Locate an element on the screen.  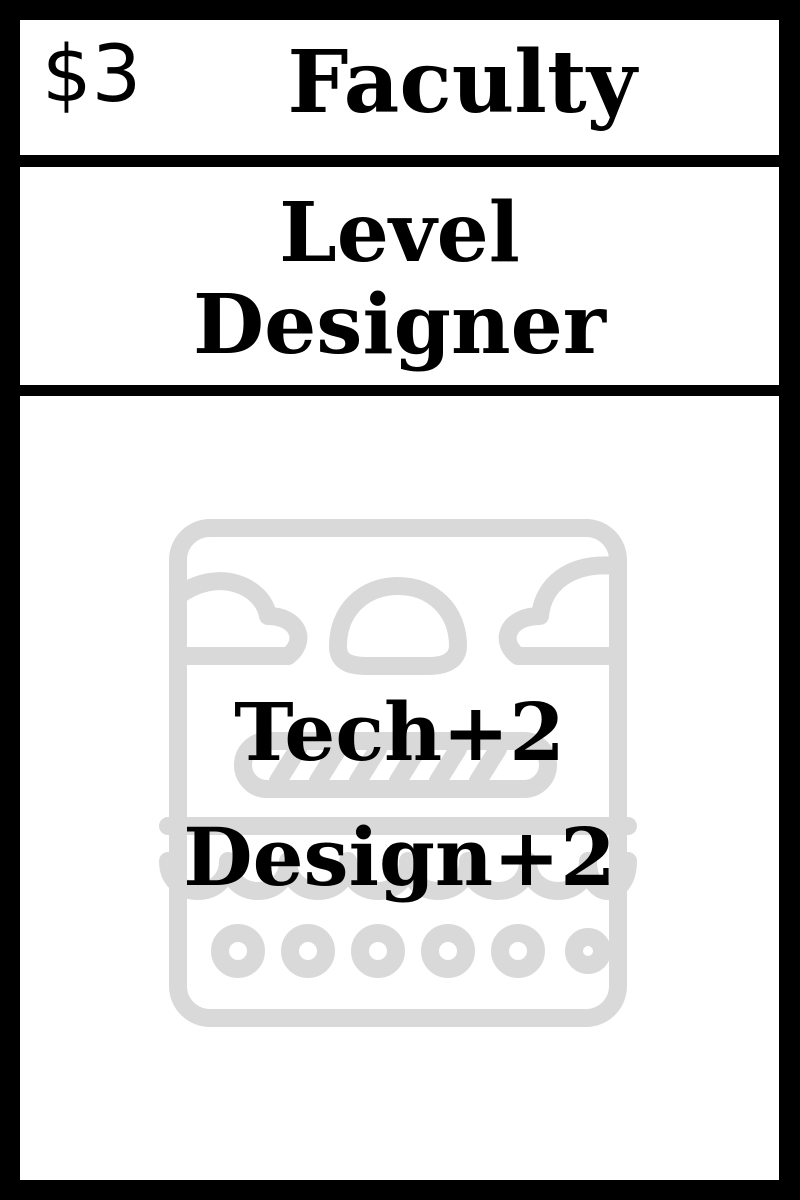
effect-tech: Tech+2 is located at coordinates (399, 732).